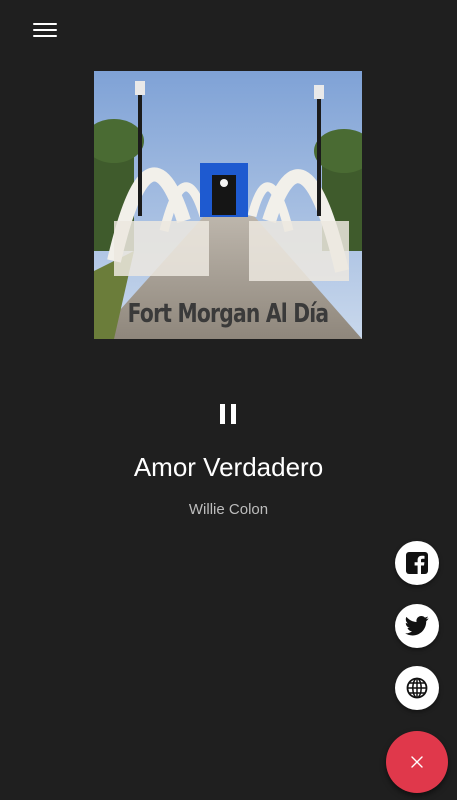 The image size is (457, 800). I want to click on facebook-icon, so click(417, 563).